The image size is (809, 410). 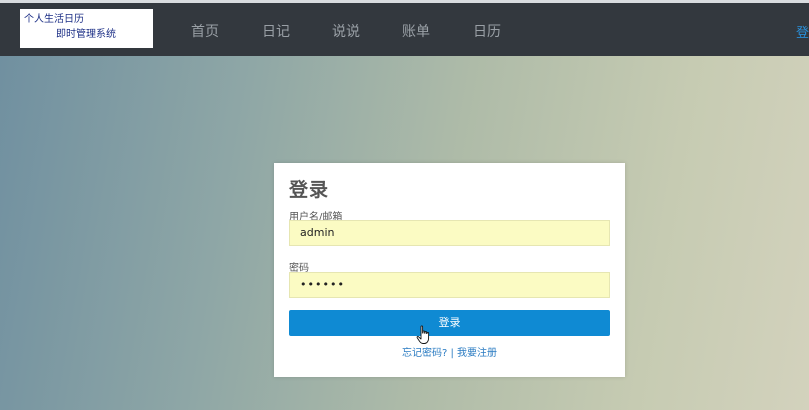 I want to click on top-navbar: 个人生活日历 即时管理系统 首页 日记 说说 账单 日历 登, so click(x=404, y=29).